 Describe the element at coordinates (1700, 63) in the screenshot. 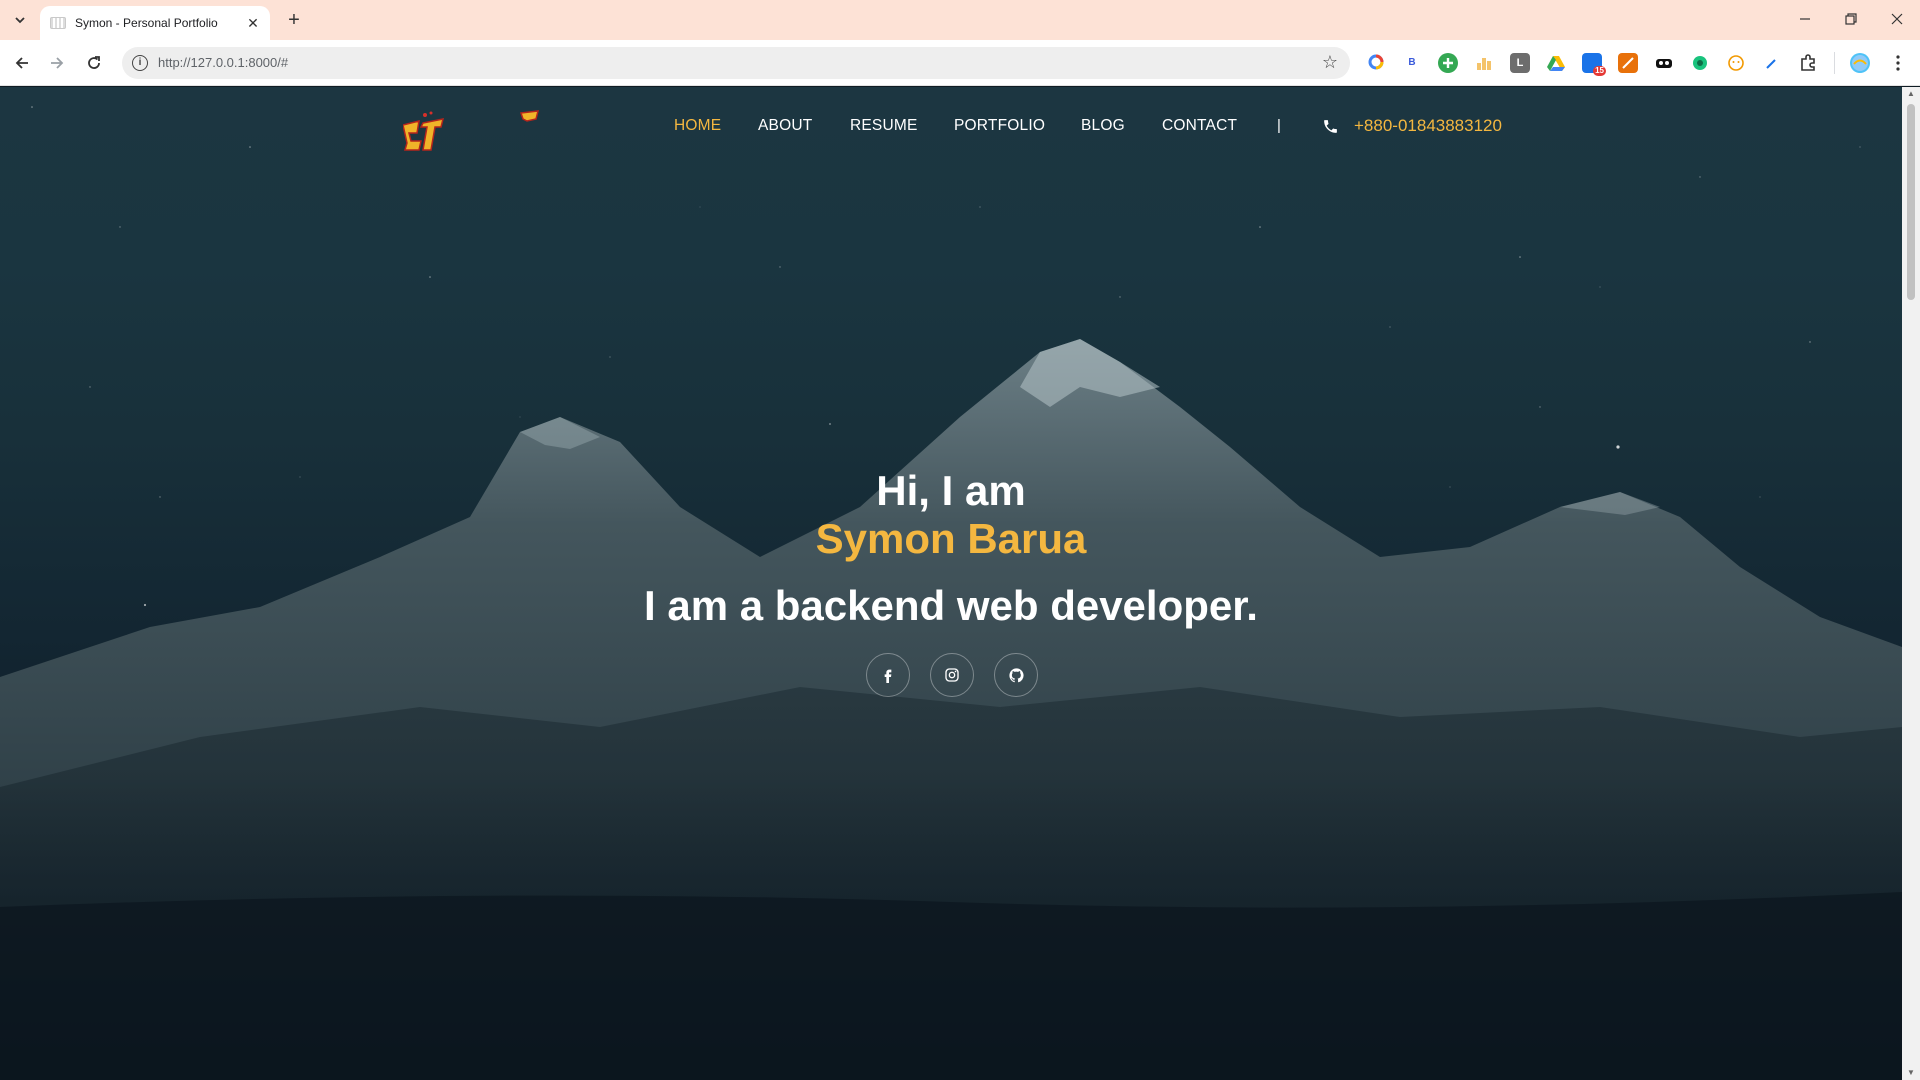

I see `chatgpt-extension-icon` at that location.